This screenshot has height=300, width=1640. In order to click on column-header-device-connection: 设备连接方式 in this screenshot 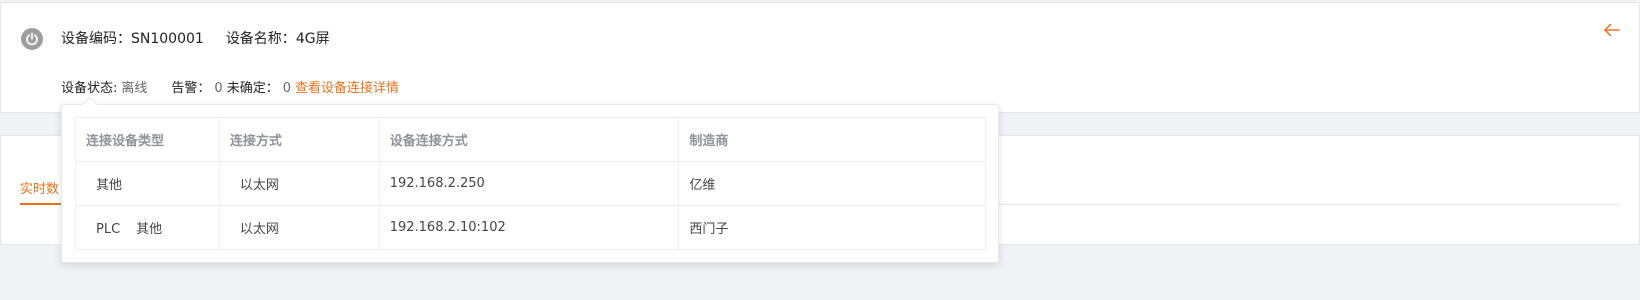, I will do `click(529, 139)`.